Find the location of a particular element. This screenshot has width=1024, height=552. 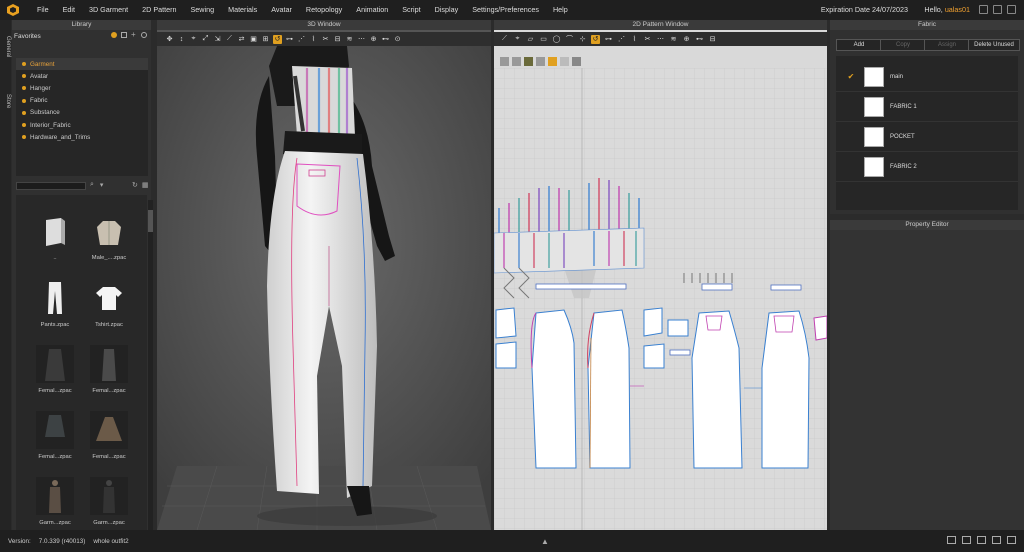

menu-settings: Settings/Preferences is located at coordinates (505, 10).